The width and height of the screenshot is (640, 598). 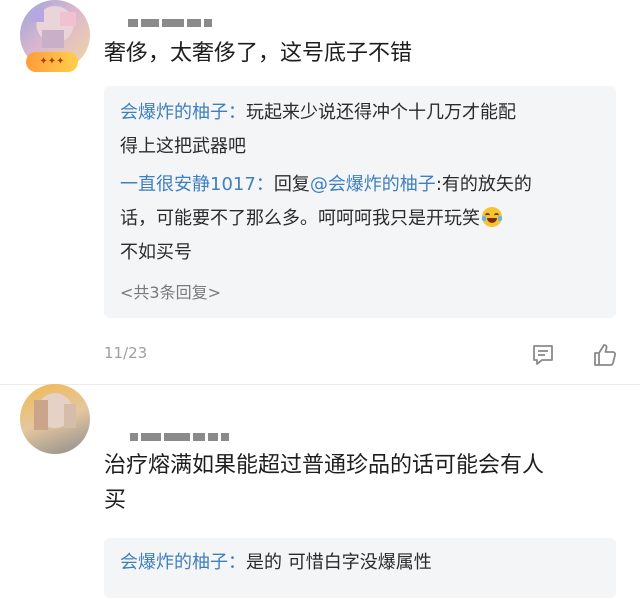 I want to click on reply-box: 会爆炸的柚子：是的 可惜白字没爆属性, so click(x=360, y=568).